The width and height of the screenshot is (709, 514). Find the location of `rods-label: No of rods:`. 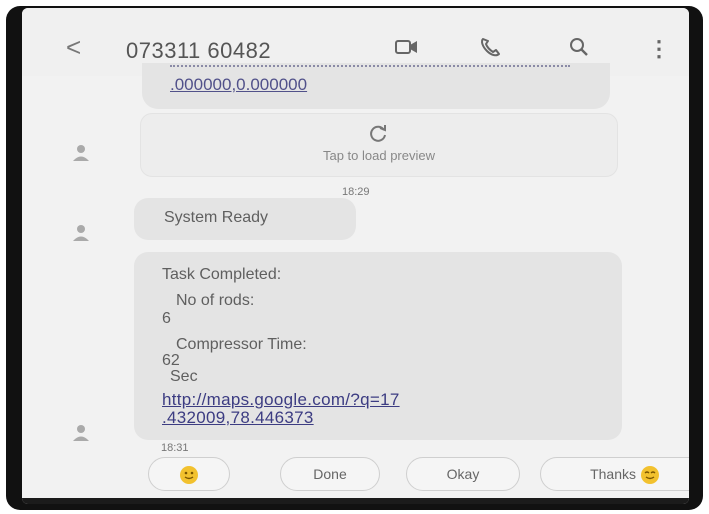

rods-label: No of rods: is located at coordinates (215, 300).